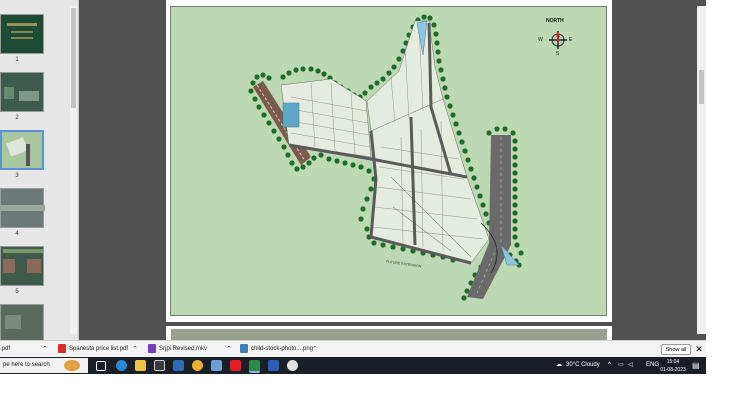  I want to click on right-margin, so click(725, 209).